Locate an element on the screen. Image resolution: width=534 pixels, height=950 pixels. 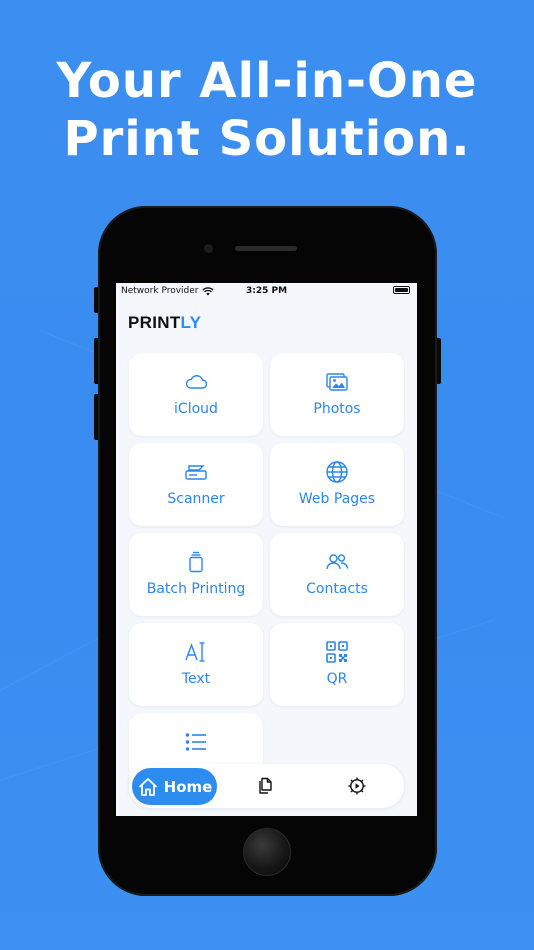
contacts-icon is located at coordinates (337, 562).